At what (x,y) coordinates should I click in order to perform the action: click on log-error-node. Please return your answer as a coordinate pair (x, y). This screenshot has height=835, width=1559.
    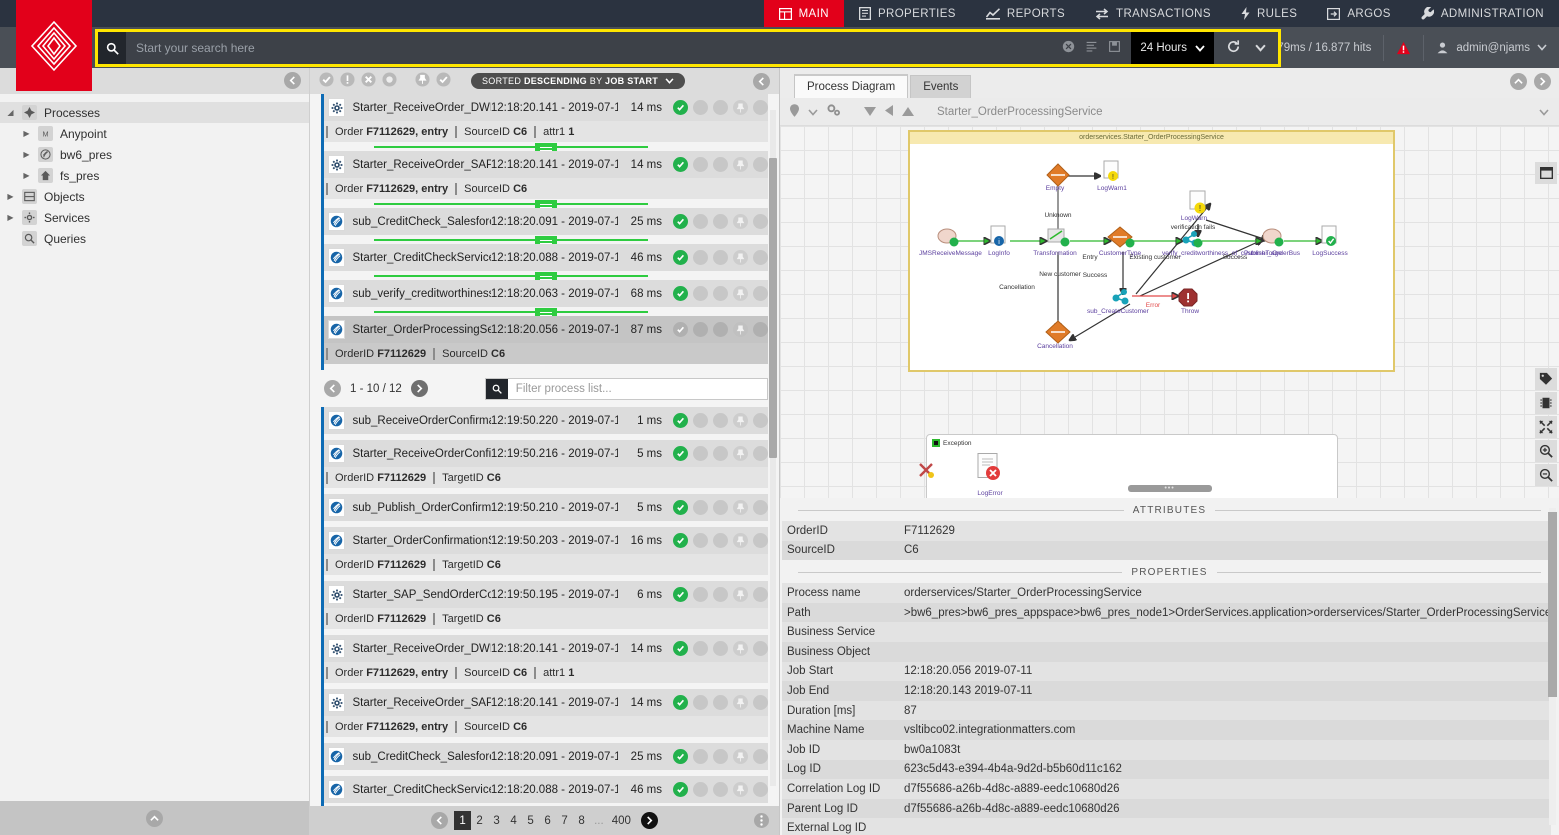
    Looking at the image, I should click on (990, 470).